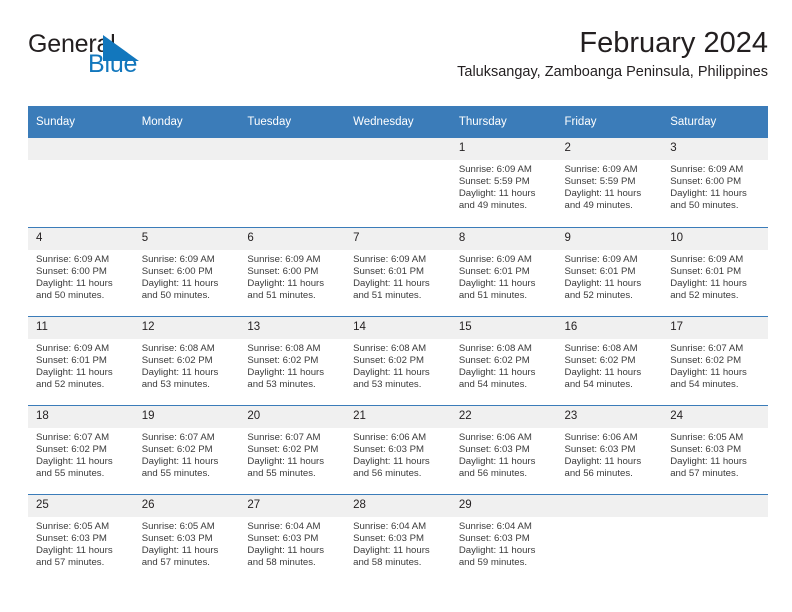 Image resolution: width=792 pixels, height=612 pixels. Describe the element at coordinates (73, 526) in the screenshot. I see `day-info-line: Sunrise: 6:05 AM` at that location.